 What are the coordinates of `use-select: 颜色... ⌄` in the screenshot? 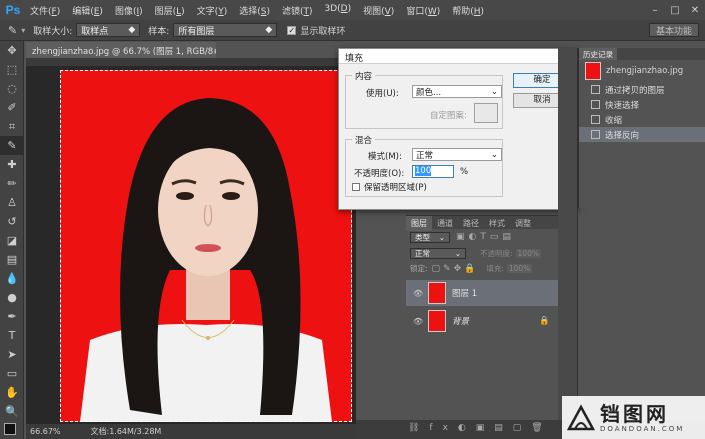 It's located at (457, 91).